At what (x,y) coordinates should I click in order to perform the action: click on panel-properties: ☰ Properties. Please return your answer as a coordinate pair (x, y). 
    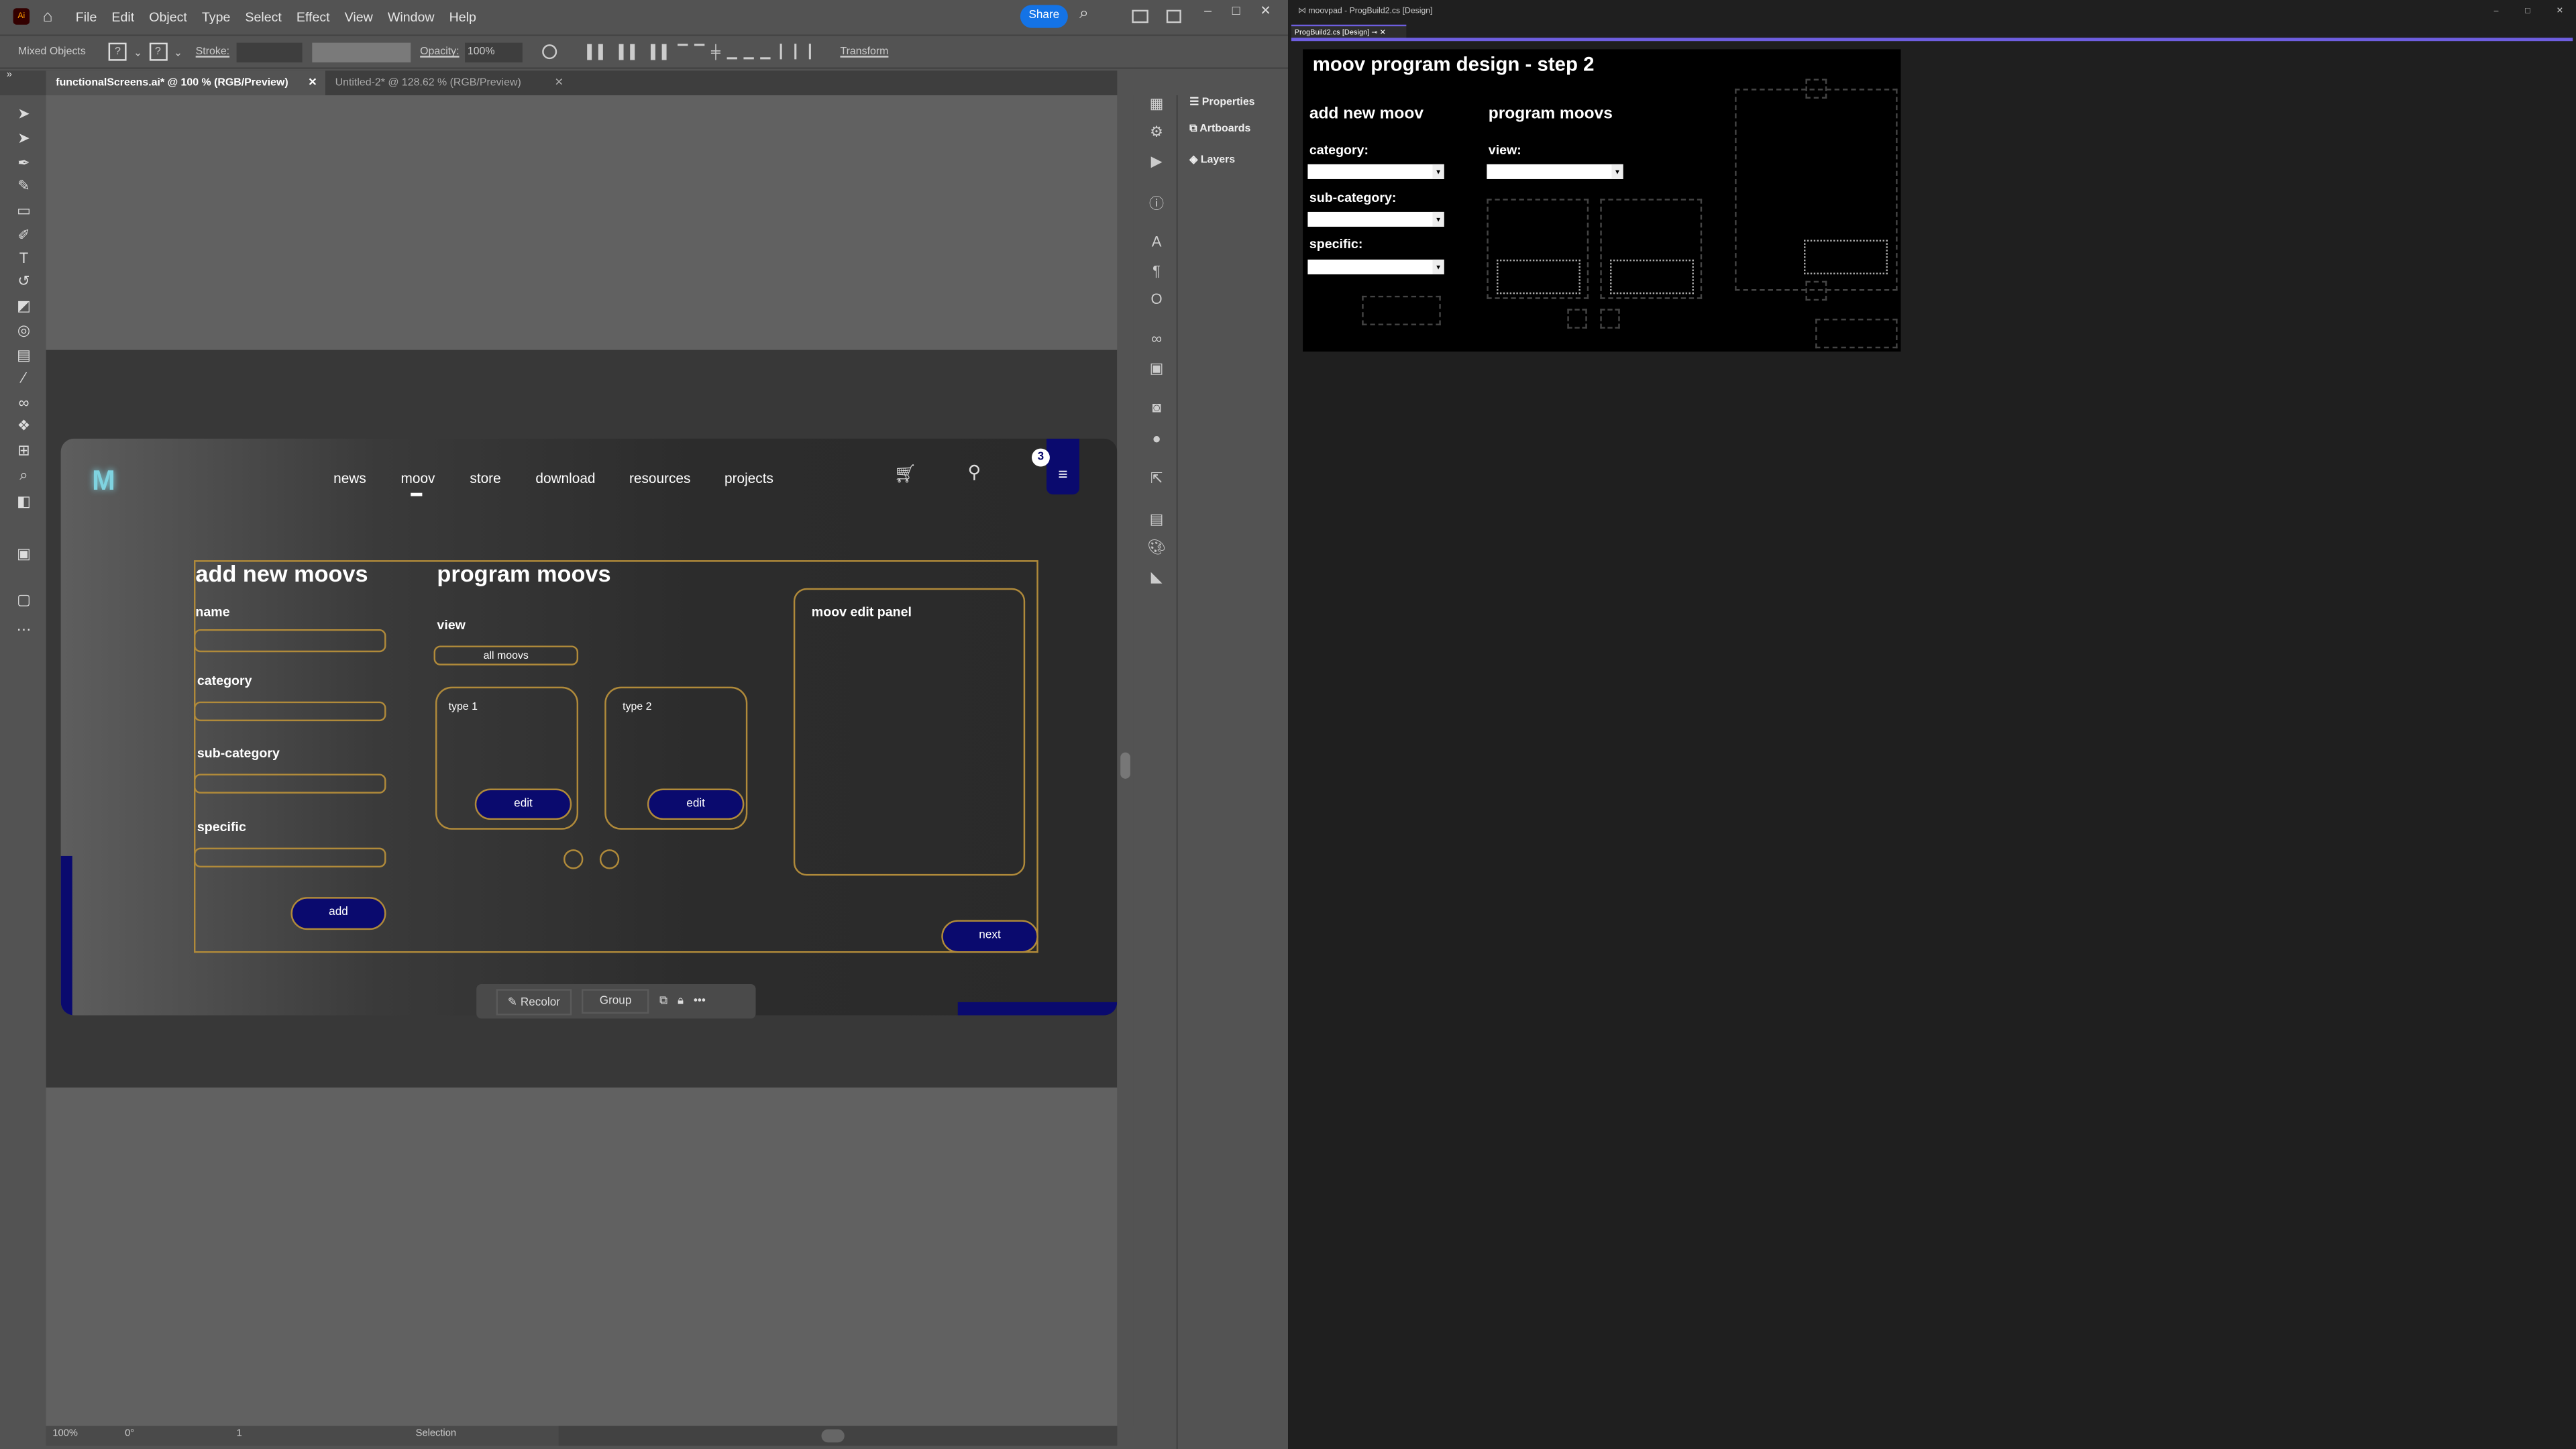
    Looking at the image, I should click on (1221, 101).